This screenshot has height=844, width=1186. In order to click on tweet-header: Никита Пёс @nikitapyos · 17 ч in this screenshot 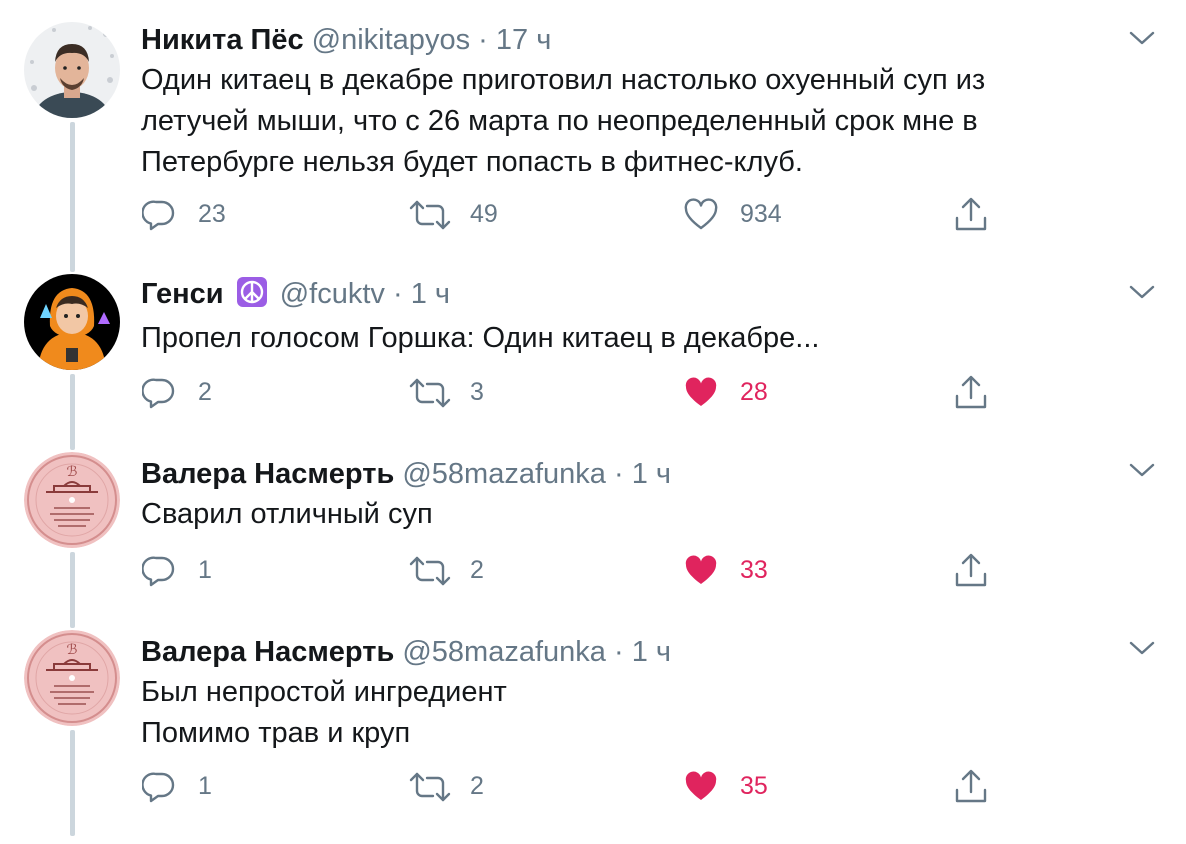, I will do `click(346, 40)`.